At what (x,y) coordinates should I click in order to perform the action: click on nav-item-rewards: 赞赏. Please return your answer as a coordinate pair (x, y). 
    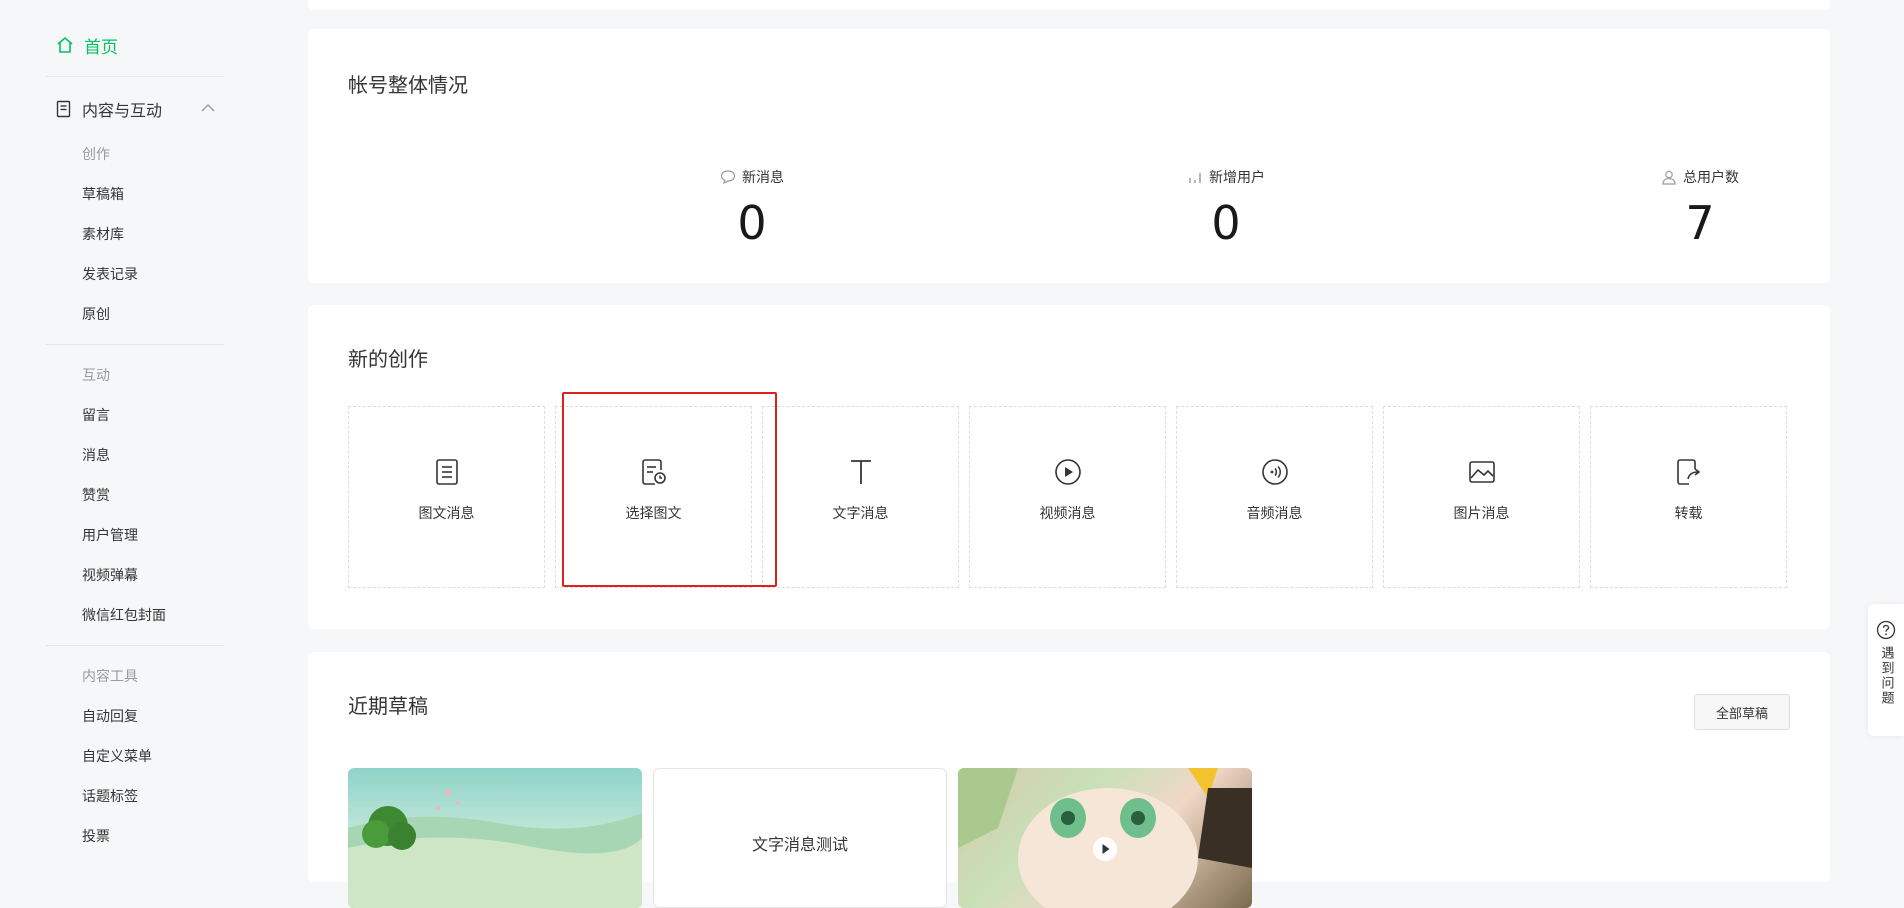
    Looking at the image, I should click on (96, 495).